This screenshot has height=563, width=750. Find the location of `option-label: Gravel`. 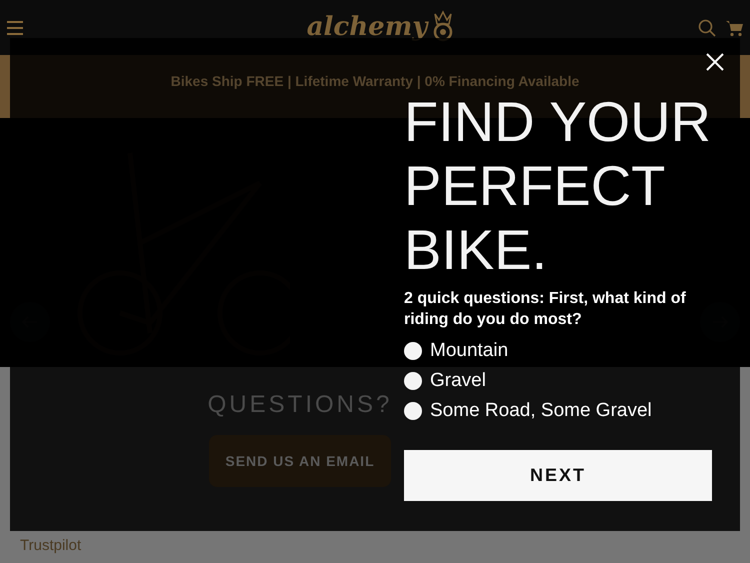

option-label: Gravel is located at coordinates (458, 380).